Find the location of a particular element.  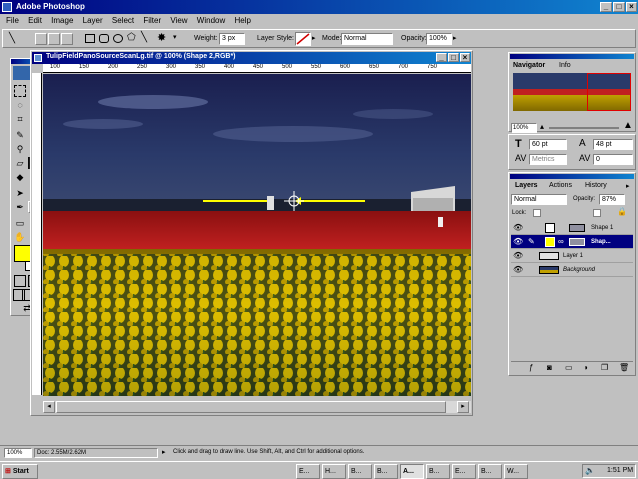

hand-tool-icon: ✋ is located at coordinates (20, 237).